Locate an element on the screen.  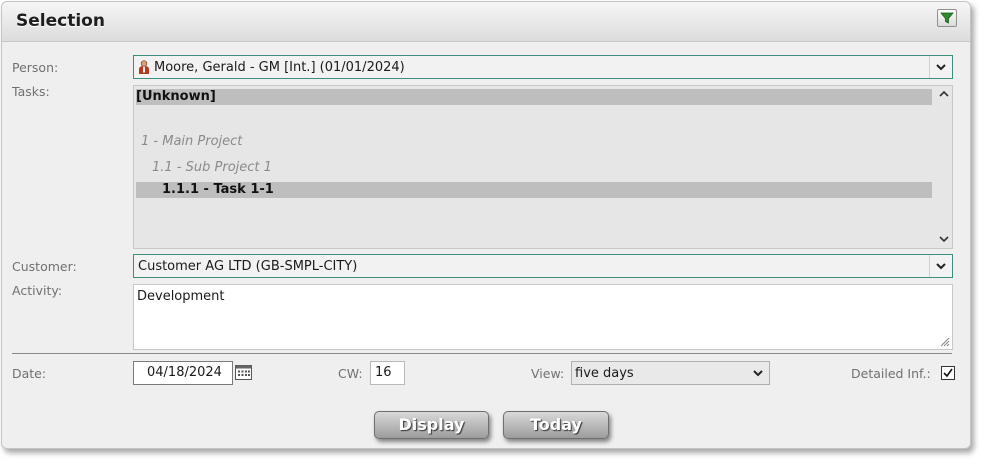
funnel-icon is located at coordinates (947, 18).